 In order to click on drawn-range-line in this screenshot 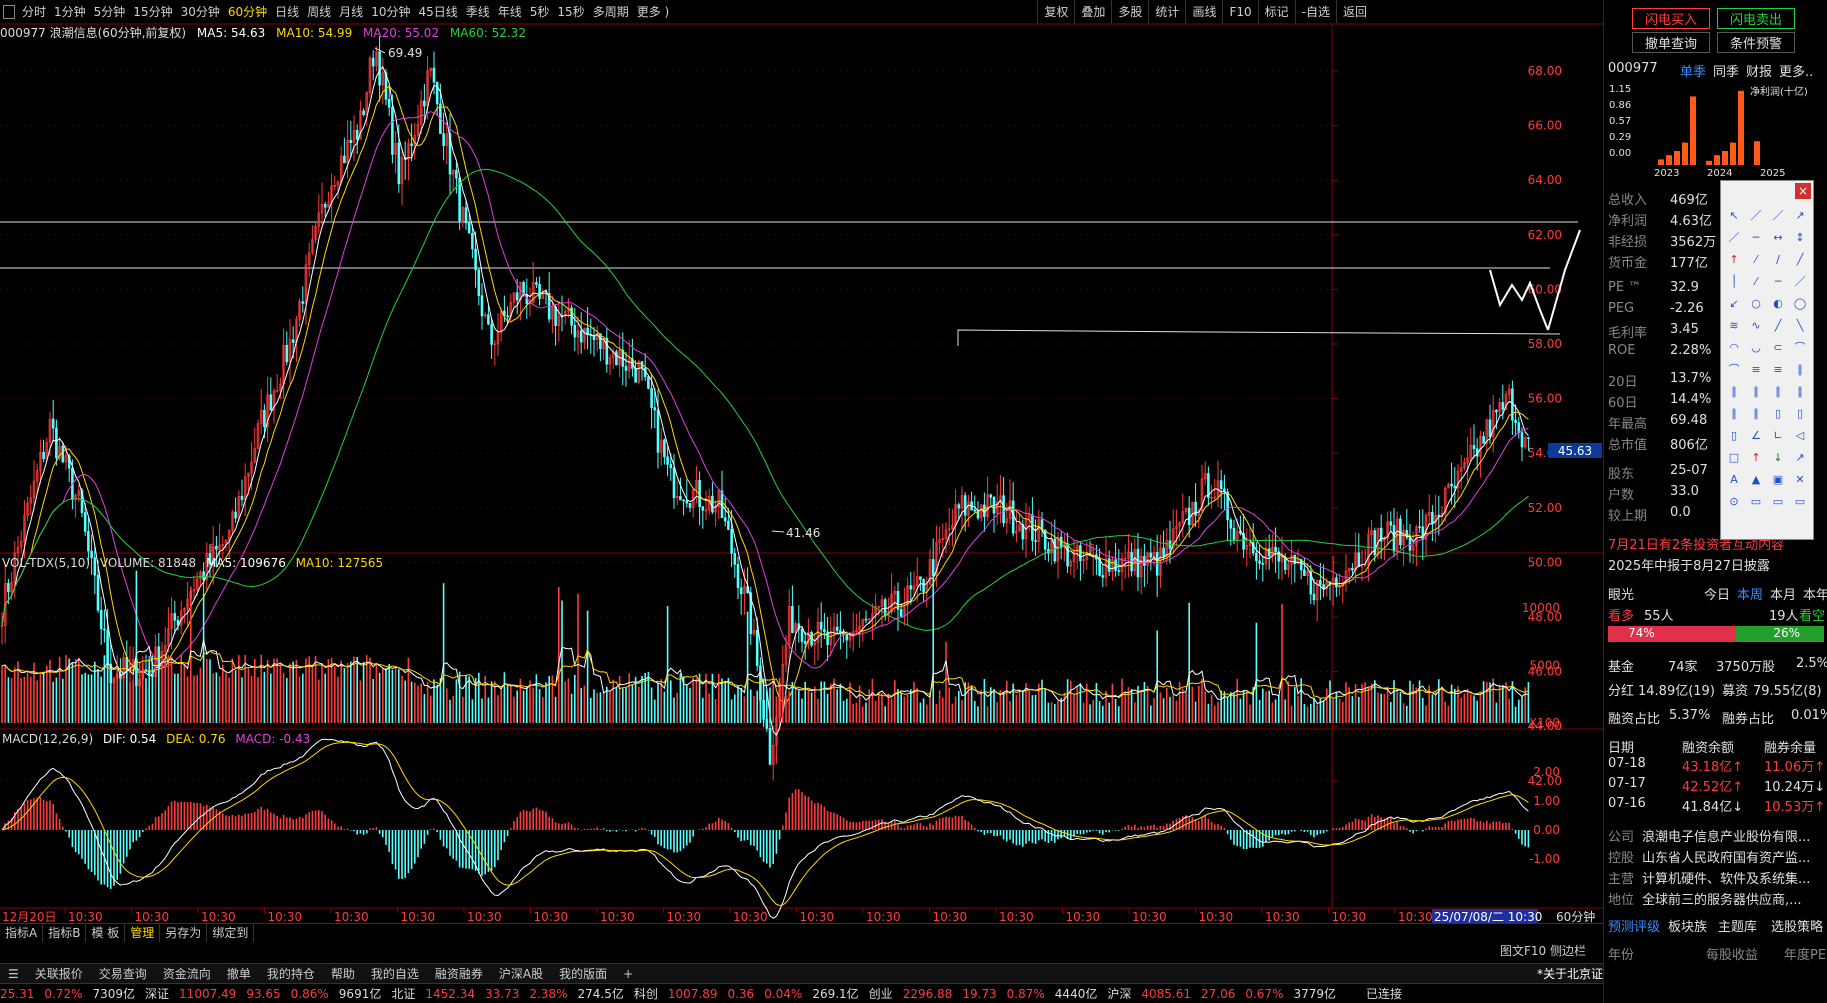, I will do `click(1259, 337)`.